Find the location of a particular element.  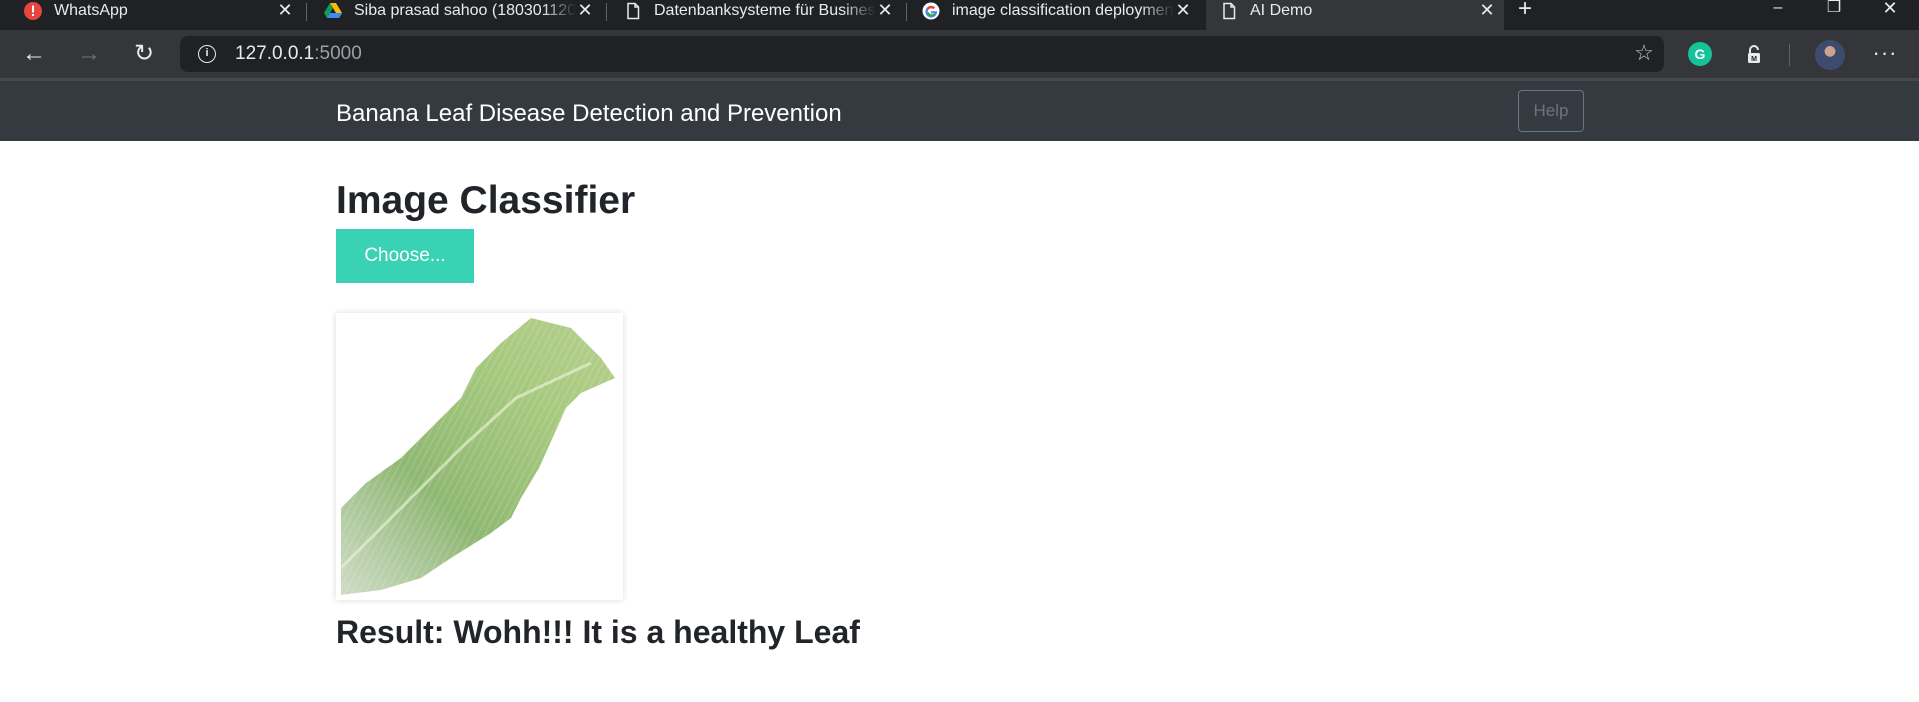

bookmark-star-icon: ☆ is located at coordinates (1644, 53).